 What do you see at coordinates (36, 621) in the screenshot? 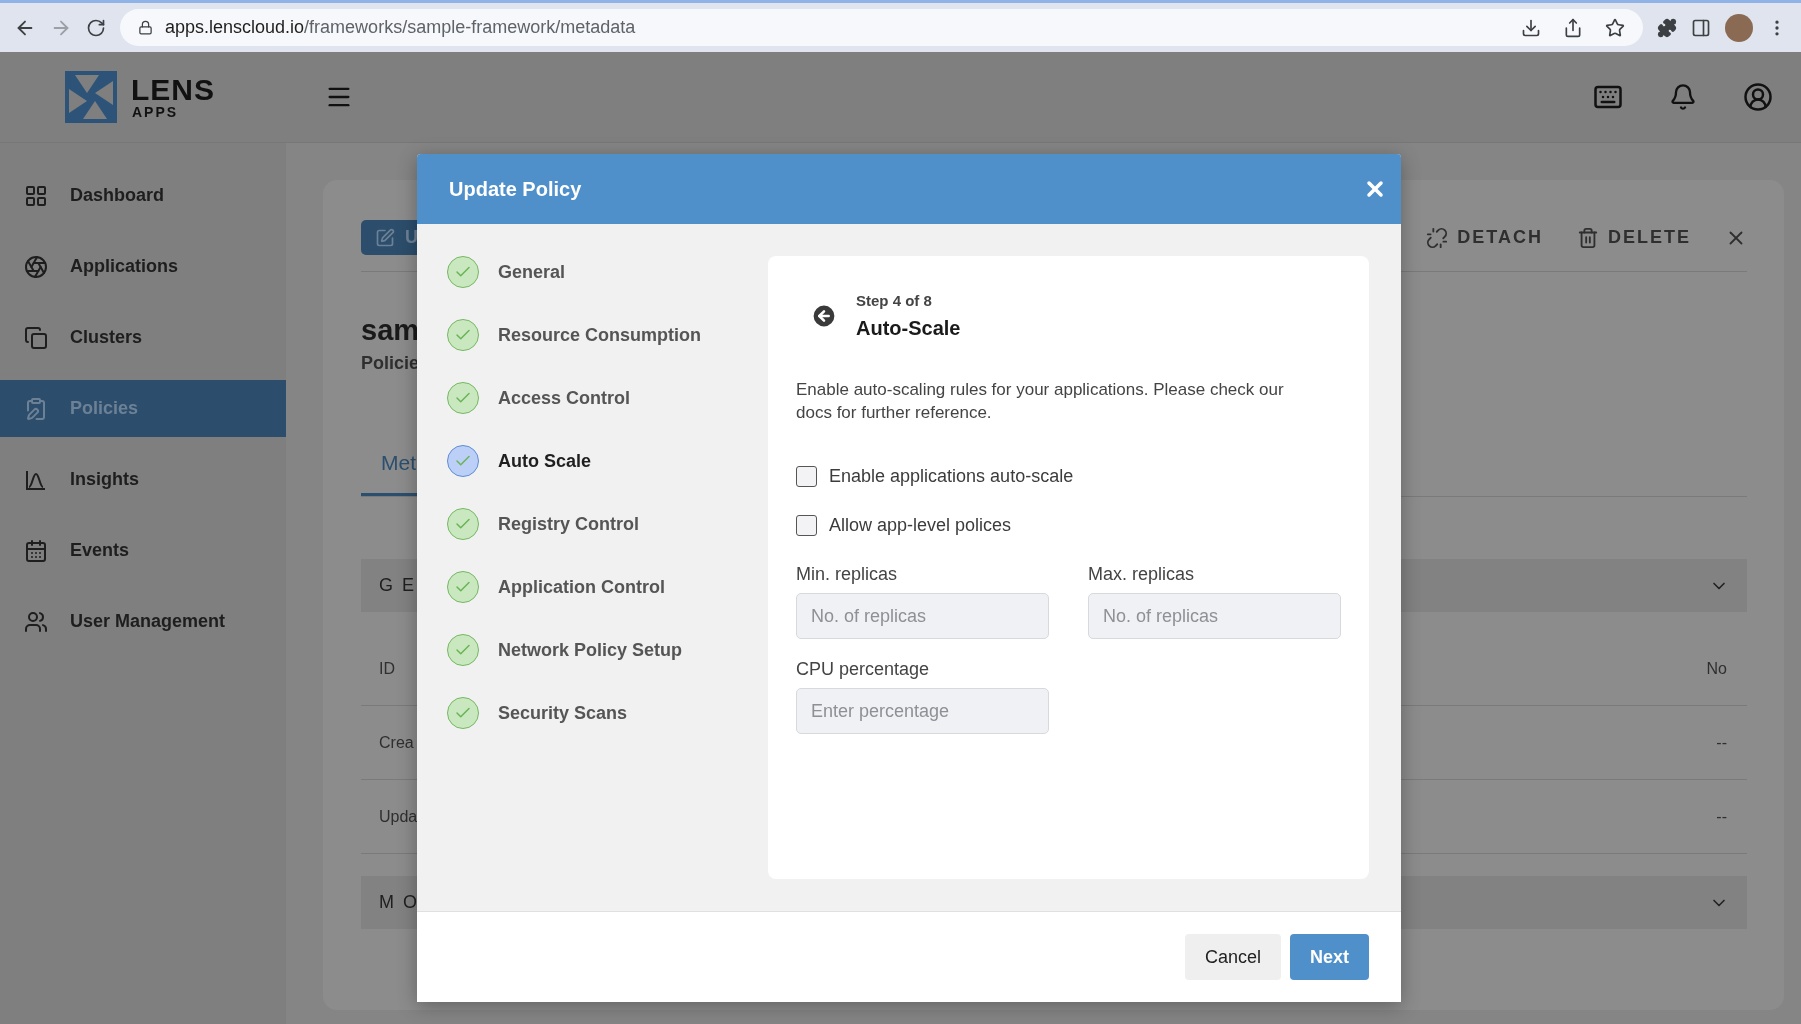
I see `users-icon` at bounding box center [36, 621].